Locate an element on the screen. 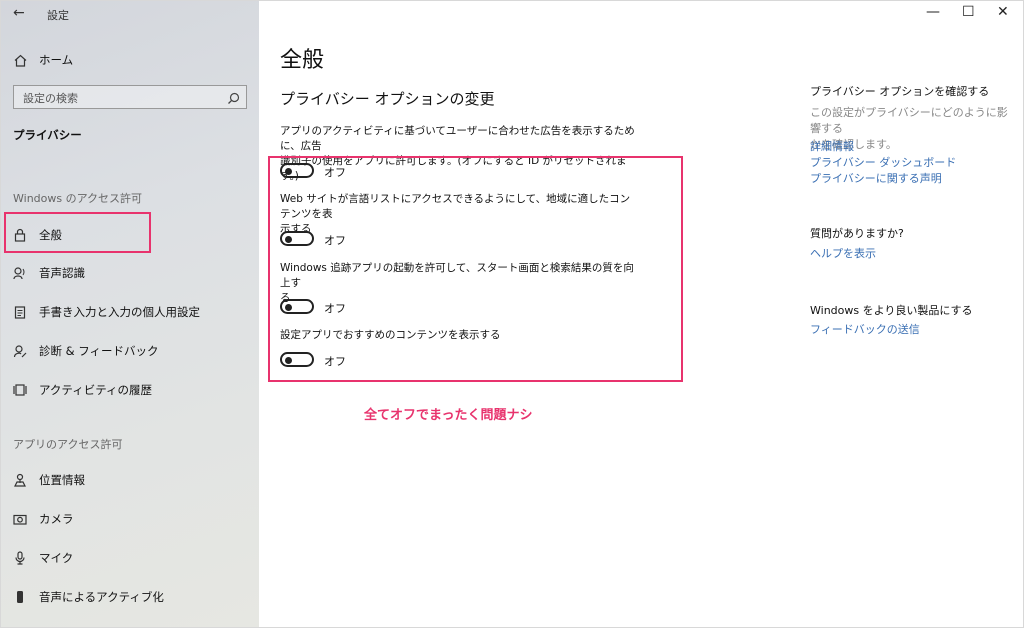  title-bar: ← 設定 is located at coordinates (130, 15).